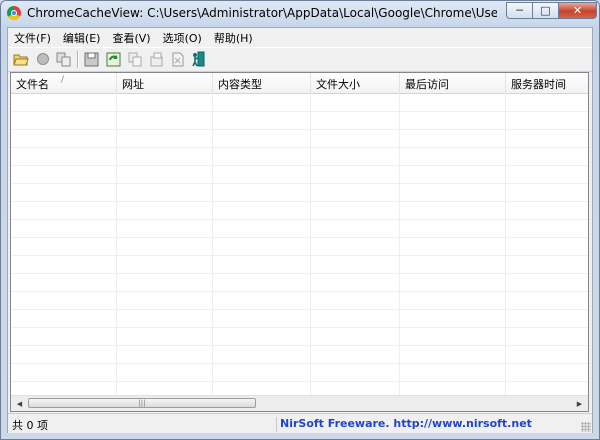  I want to click on menu-file: 文件(F), so click(32, 37).